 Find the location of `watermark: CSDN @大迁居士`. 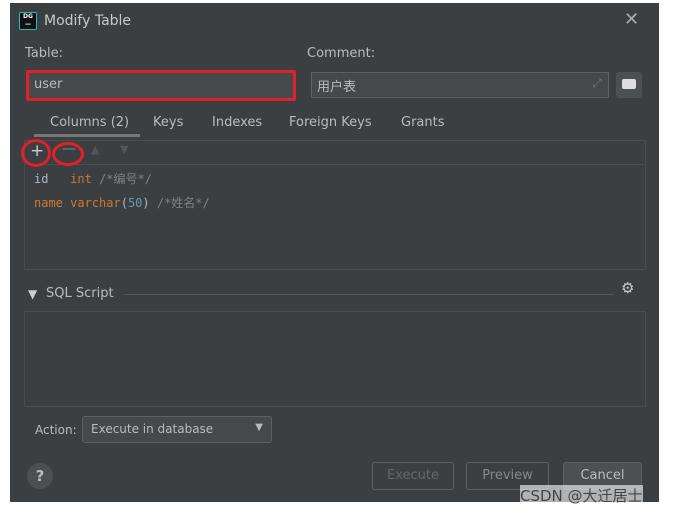

watermark: CSDN @大迁居士 is located at coordinates (581, 495).